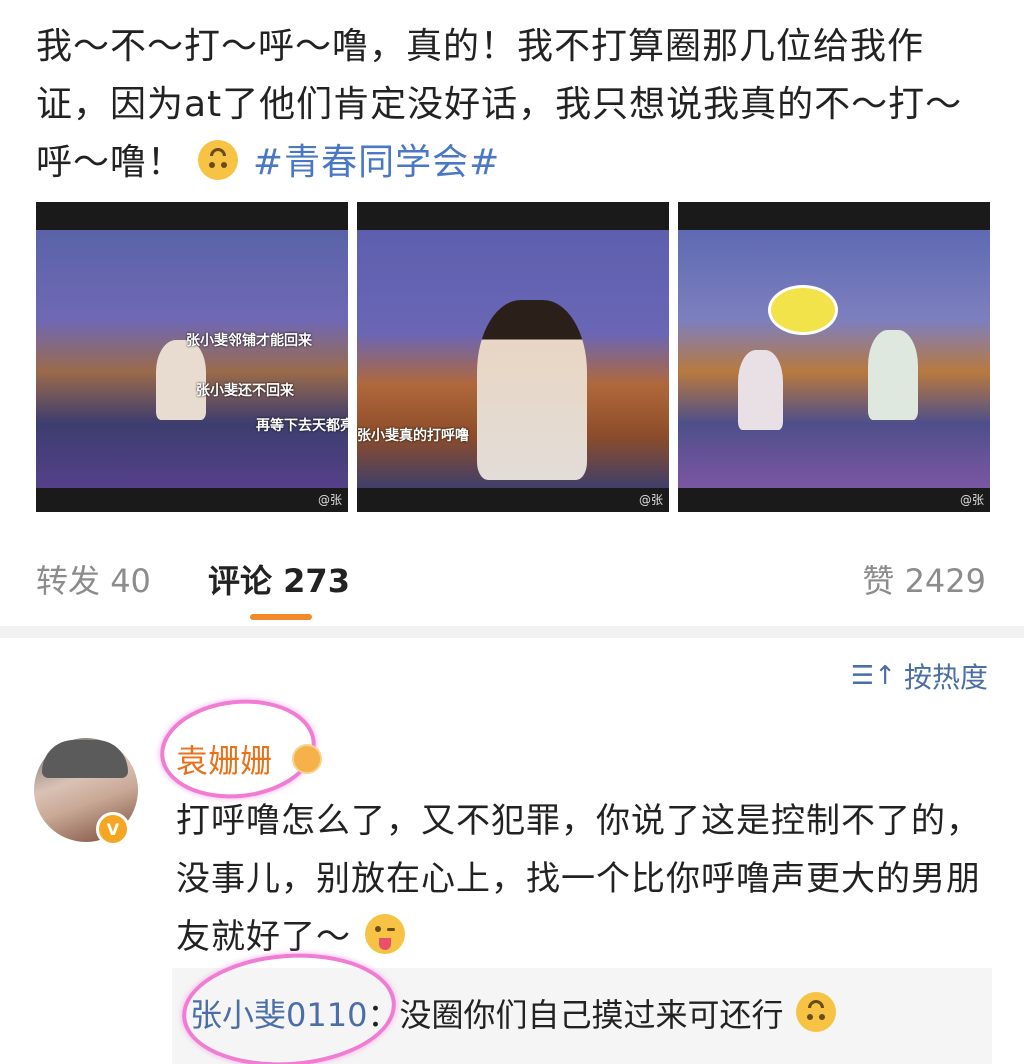  I want to click on member-badge-icon, so click(307, 759).